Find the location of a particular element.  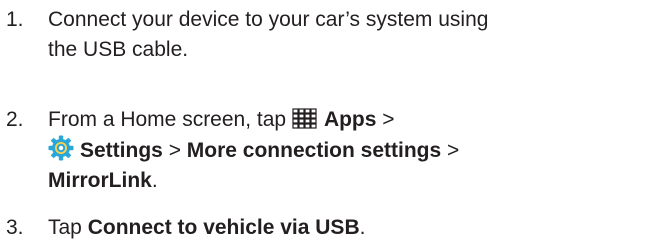

step-number: 1. is located at coordinates (15, 19).